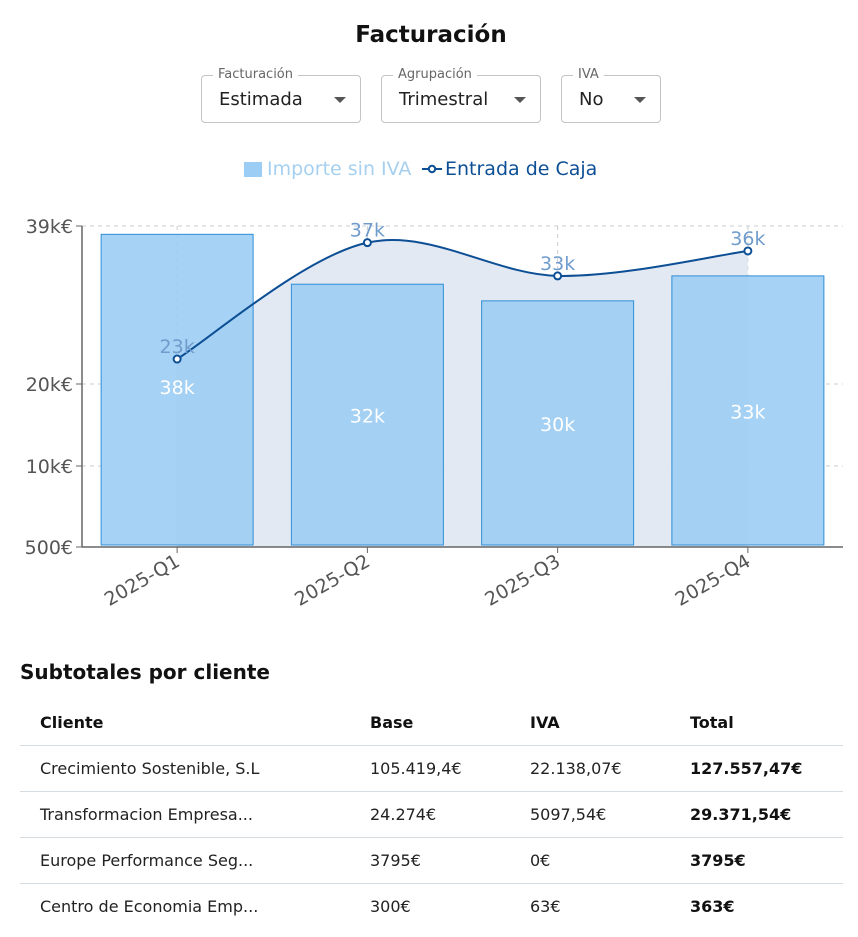 This screenshot has width=858, height=937. I want to click on column-header-cliente: Cliente, so click(185, 723).